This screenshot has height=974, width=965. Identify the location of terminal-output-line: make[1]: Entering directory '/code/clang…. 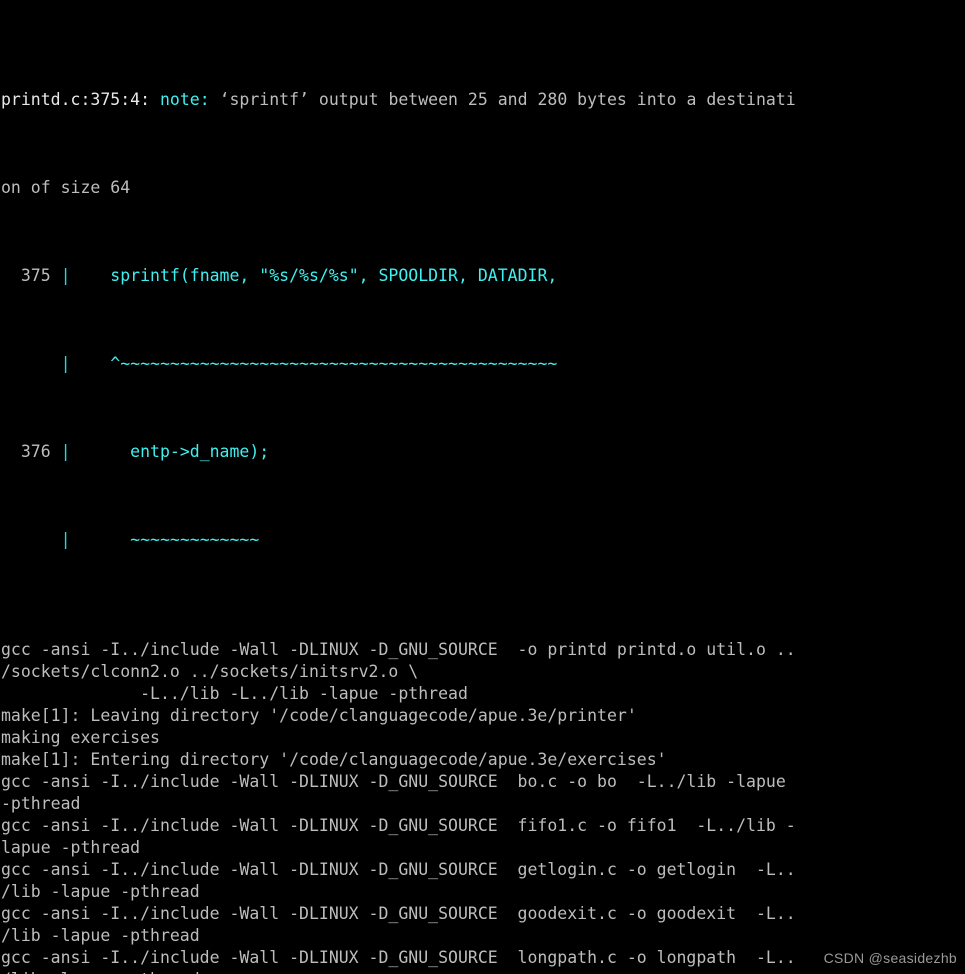
(334, 759).